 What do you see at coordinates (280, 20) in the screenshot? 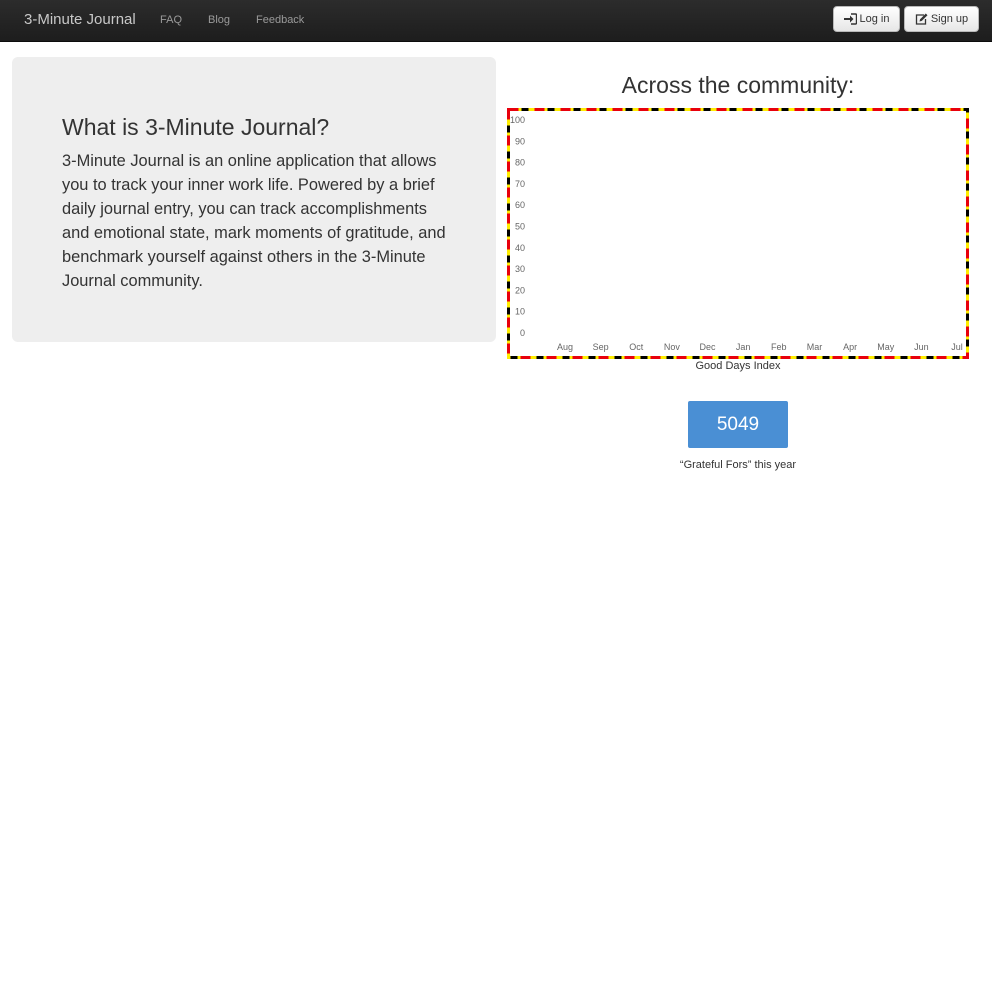
I see `nav-link-feedback: Feedback` at bounding box center [280, 20].